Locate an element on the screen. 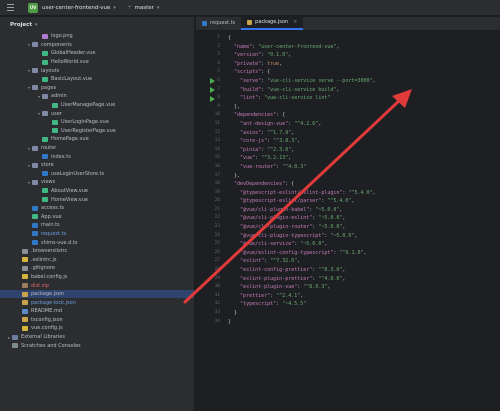 The image size is (500, 411). code-line: "devDependencies": { is located at coordinates (364, 184).